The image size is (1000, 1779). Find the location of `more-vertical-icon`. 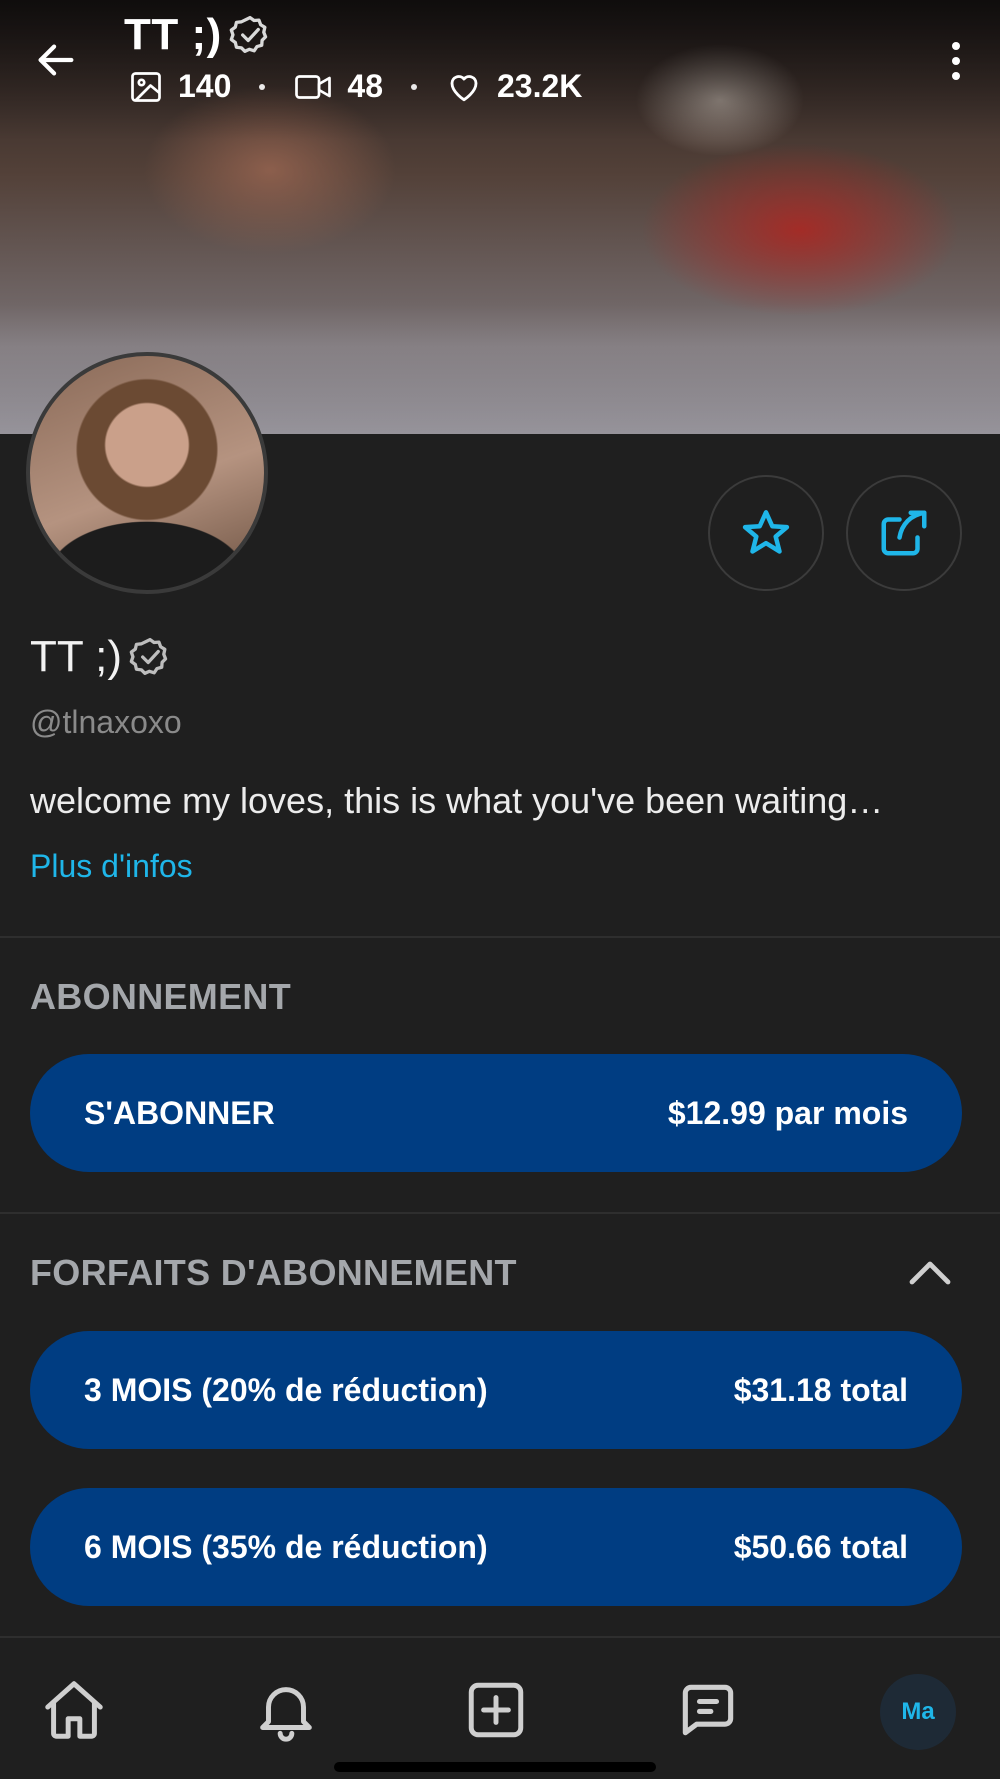

more-vertical-icon is located at coordinates (956, 46).